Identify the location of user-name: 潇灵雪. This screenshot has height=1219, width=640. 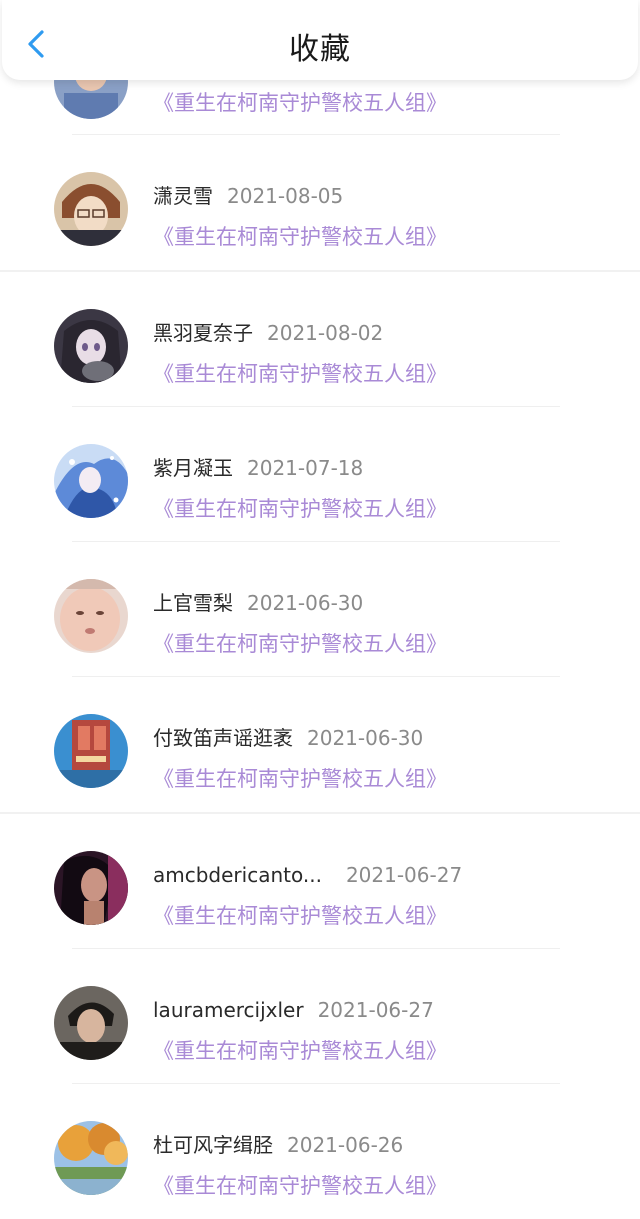
(183, 196).